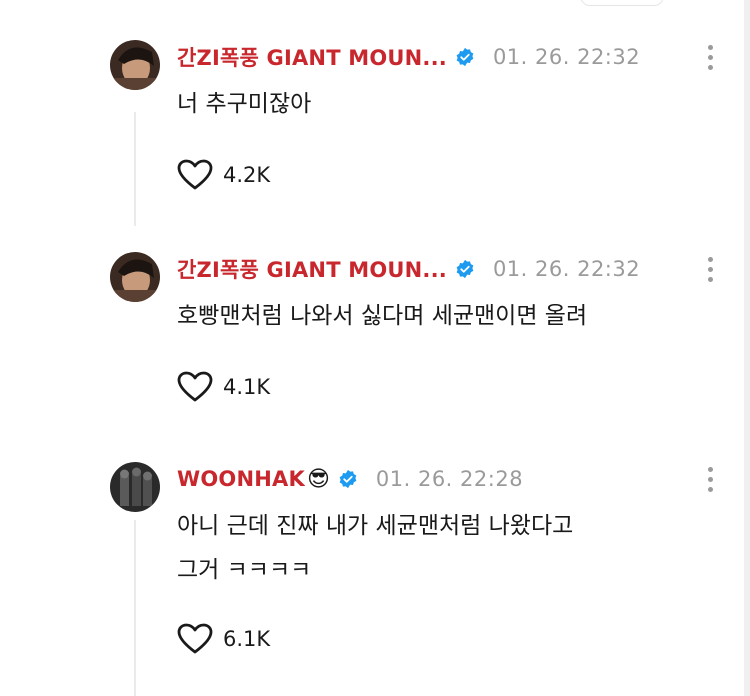 The height and width of the screenshot is (696, 750). What do you see at coordinates (241, 479) in the screenshot?
I see `username: WOONHAK` at bounding box center [241, 479].